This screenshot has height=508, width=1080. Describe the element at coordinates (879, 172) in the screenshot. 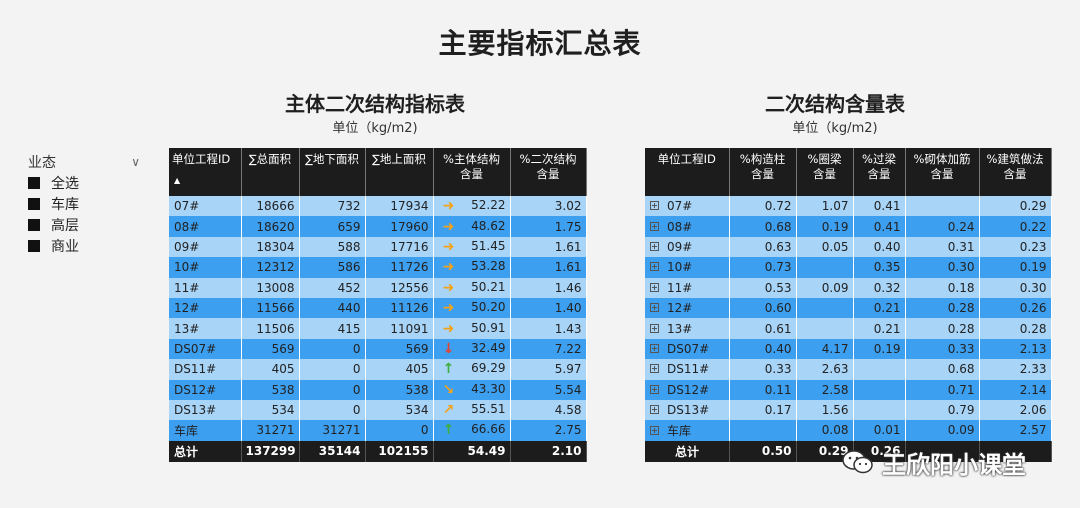

I see `col-header-lintel-content: %过梁 含量` at that location.